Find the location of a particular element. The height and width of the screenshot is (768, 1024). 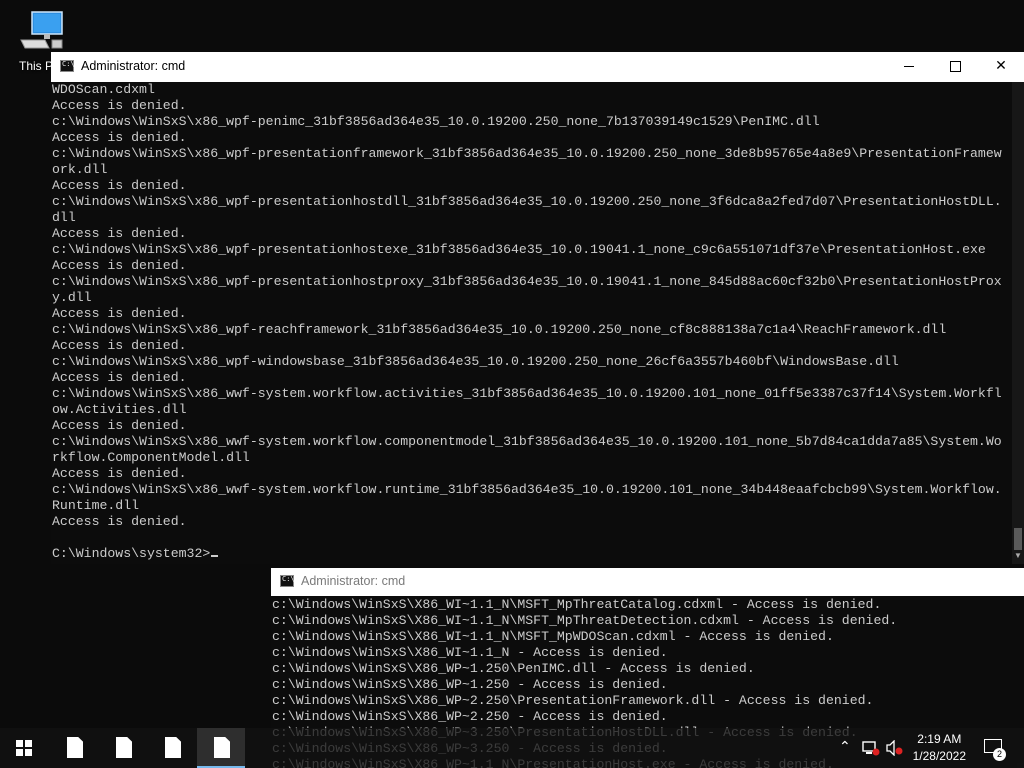

scrollbar-thumb is located at coordinates (1018, 539).